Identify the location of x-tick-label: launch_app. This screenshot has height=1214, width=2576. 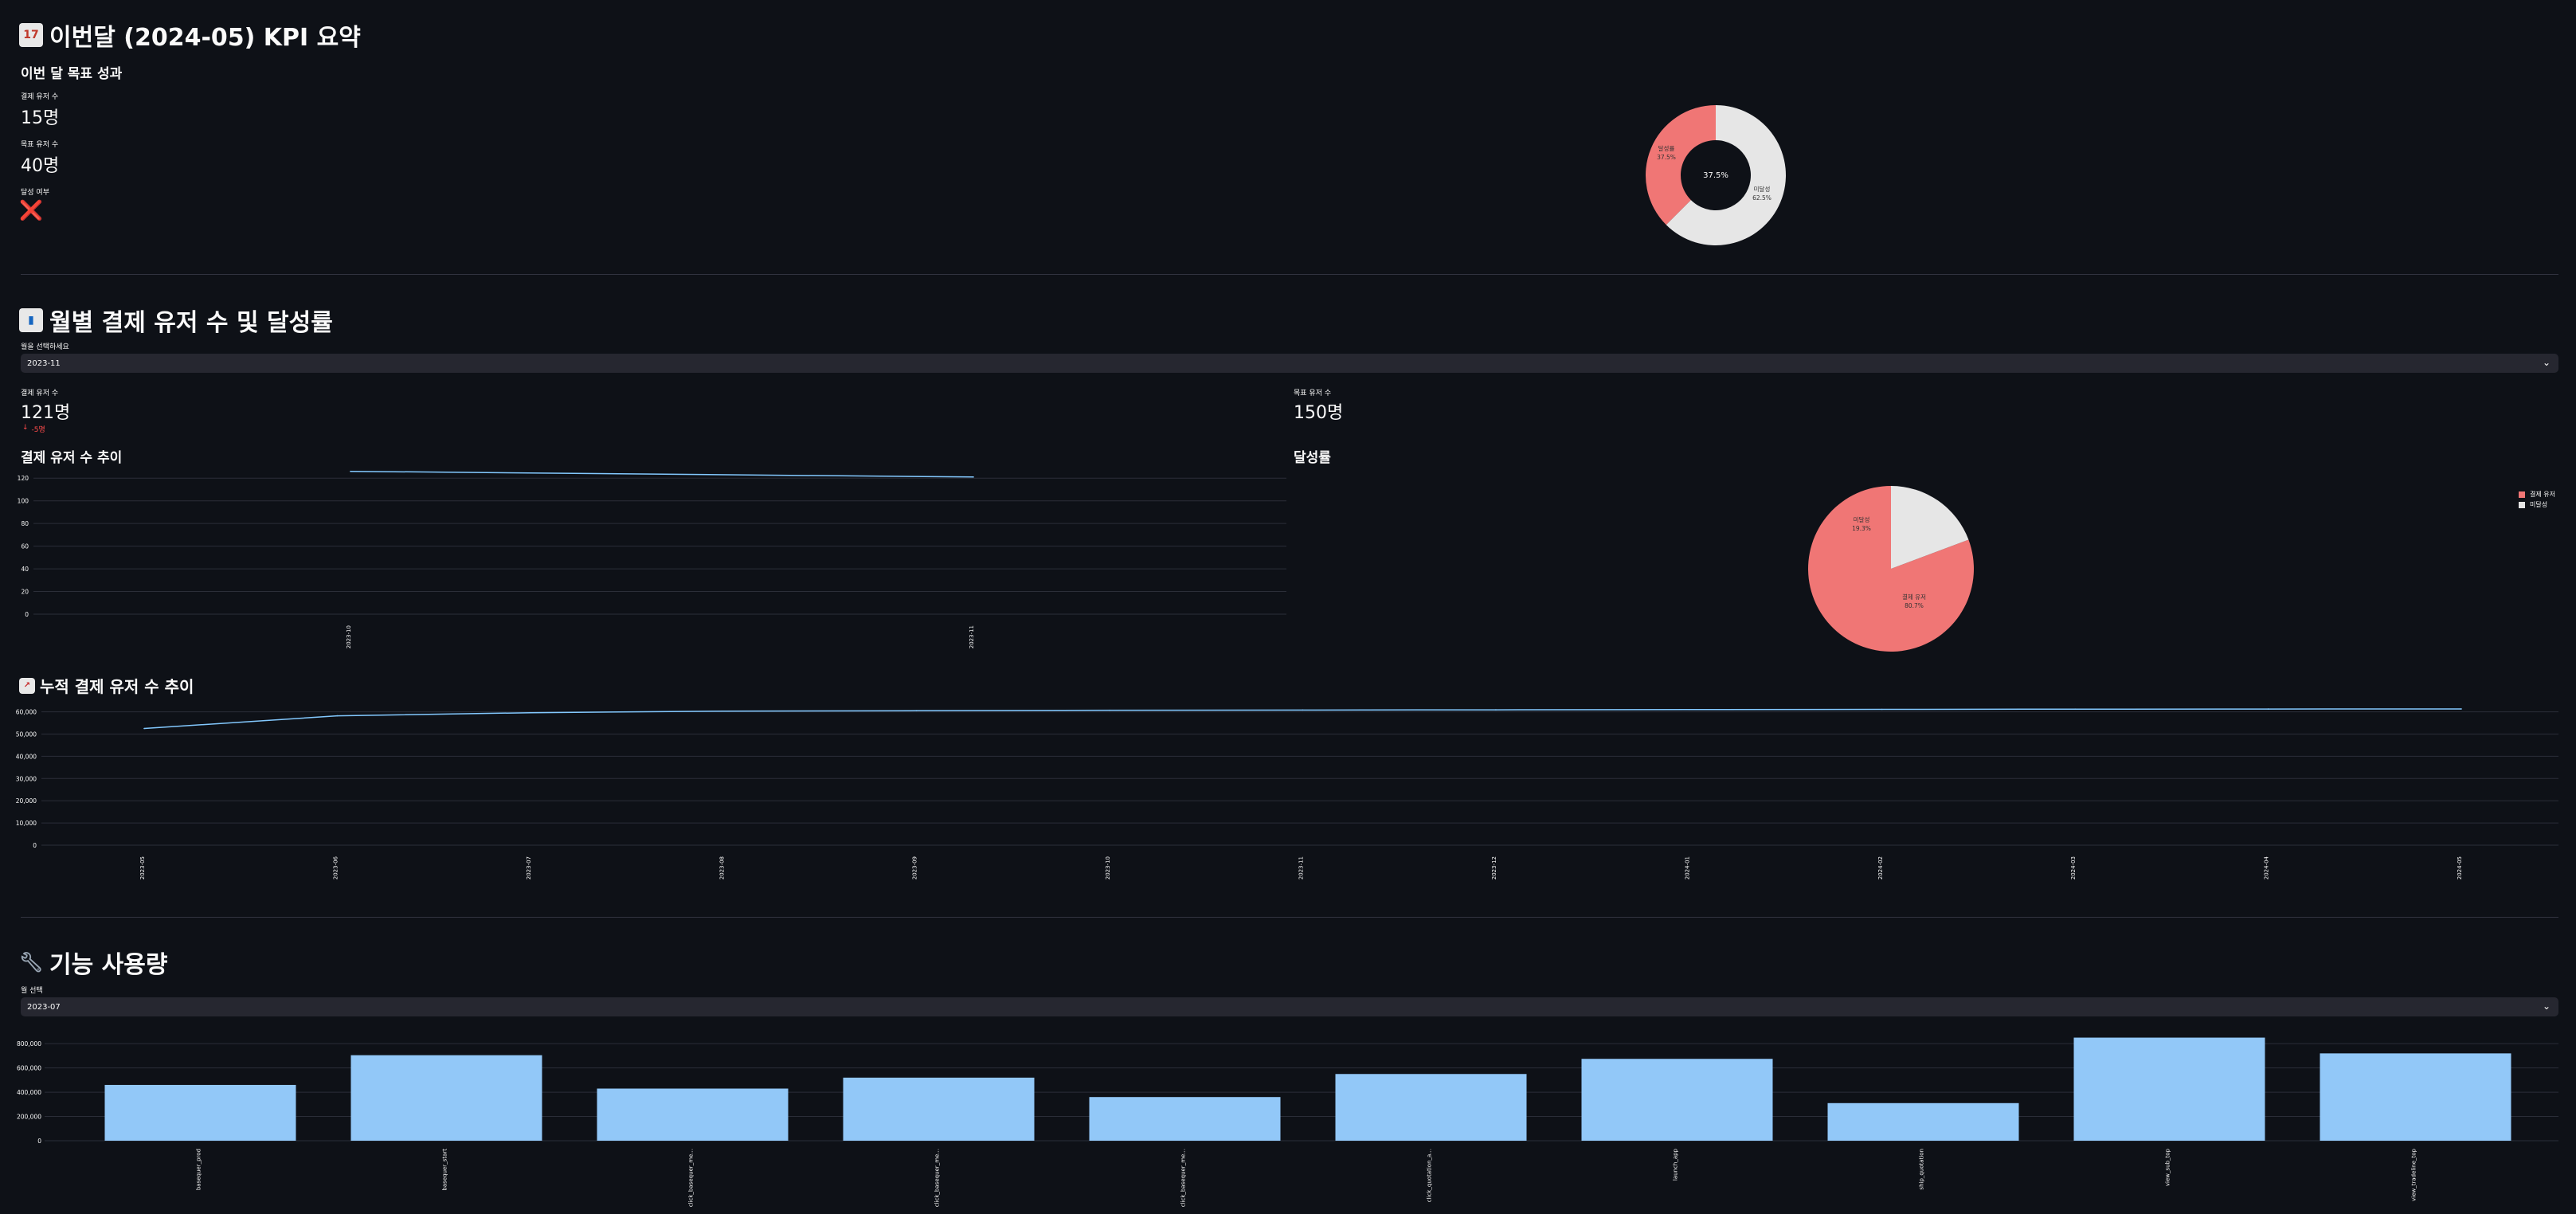
(1676, 1164).